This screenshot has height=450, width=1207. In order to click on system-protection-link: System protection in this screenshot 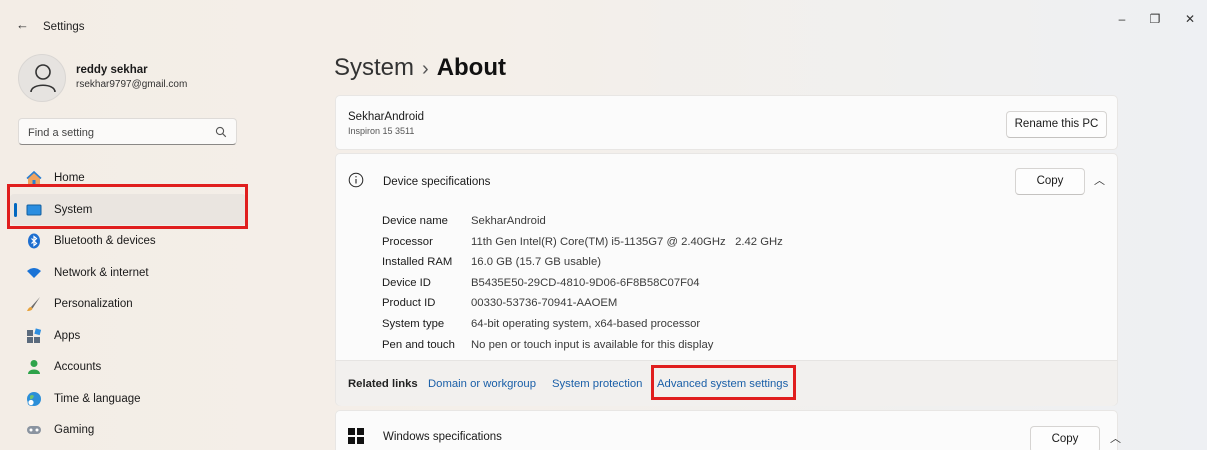, I will do `click(597, 384)`.